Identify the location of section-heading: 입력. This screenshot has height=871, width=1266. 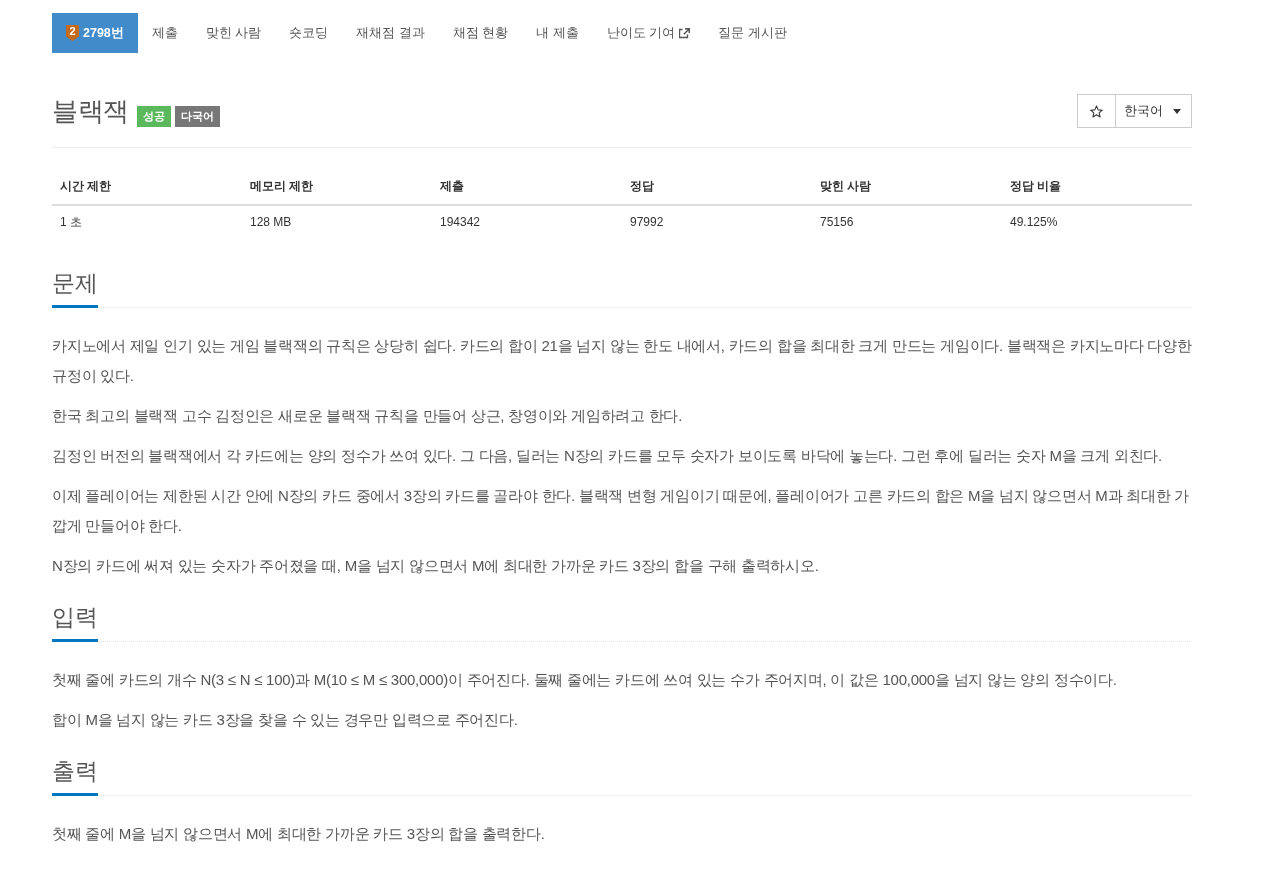
(75, 623).